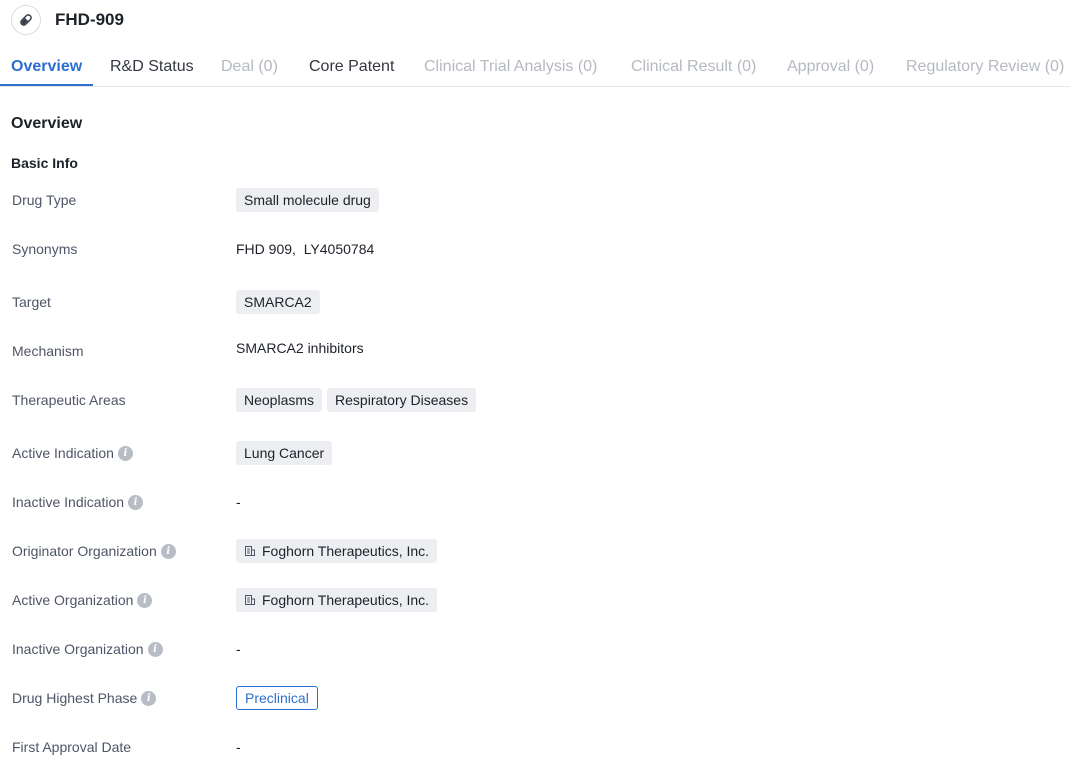  I want to click on indication-chip: Lung Cancer, so click(284, 453).